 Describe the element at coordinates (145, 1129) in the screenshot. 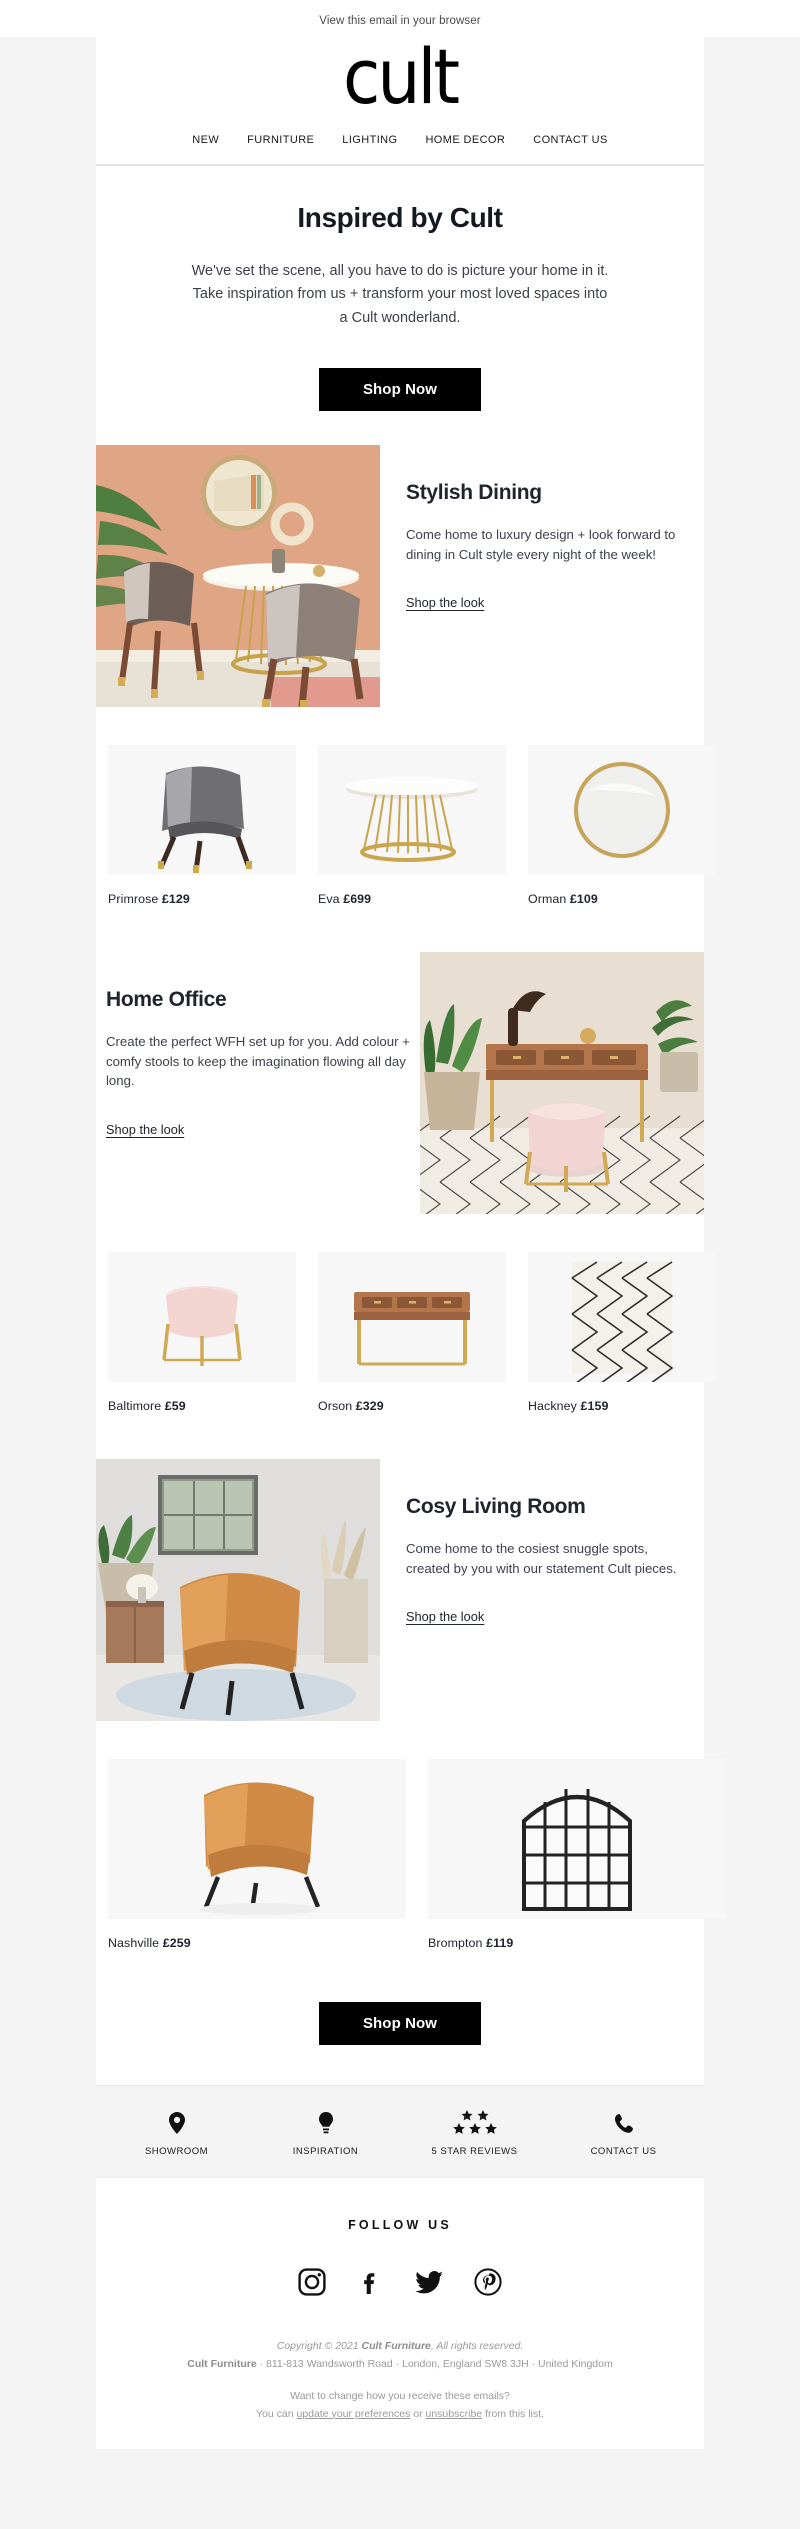

I see `shop-the-look-link-office: Shop the look` at that location.